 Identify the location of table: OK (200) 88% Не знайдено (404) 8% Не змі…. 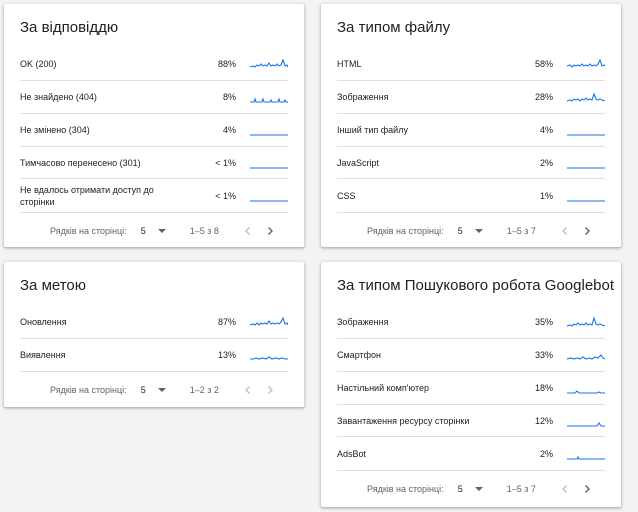
(154, 130).